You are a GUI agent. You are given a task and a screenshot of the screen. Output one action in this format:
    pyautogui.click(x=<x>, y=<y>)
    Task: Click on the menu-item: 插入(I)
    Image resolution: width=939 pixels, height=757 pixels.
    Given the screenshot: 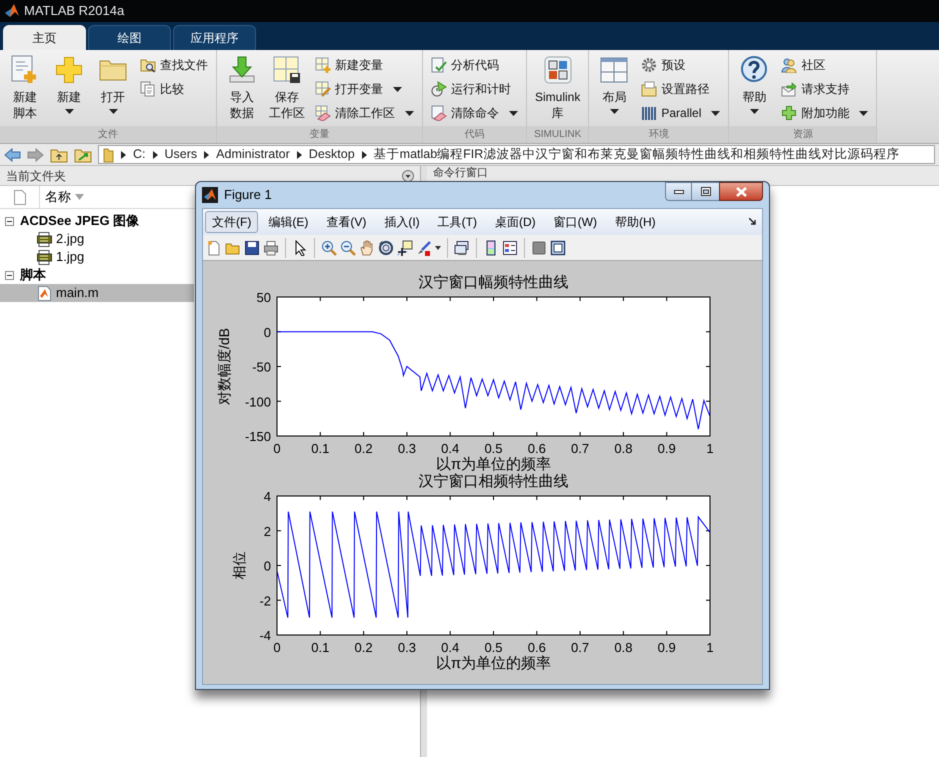 What is the action you would take?
    pyautogui.click(x=402, y=222)
    